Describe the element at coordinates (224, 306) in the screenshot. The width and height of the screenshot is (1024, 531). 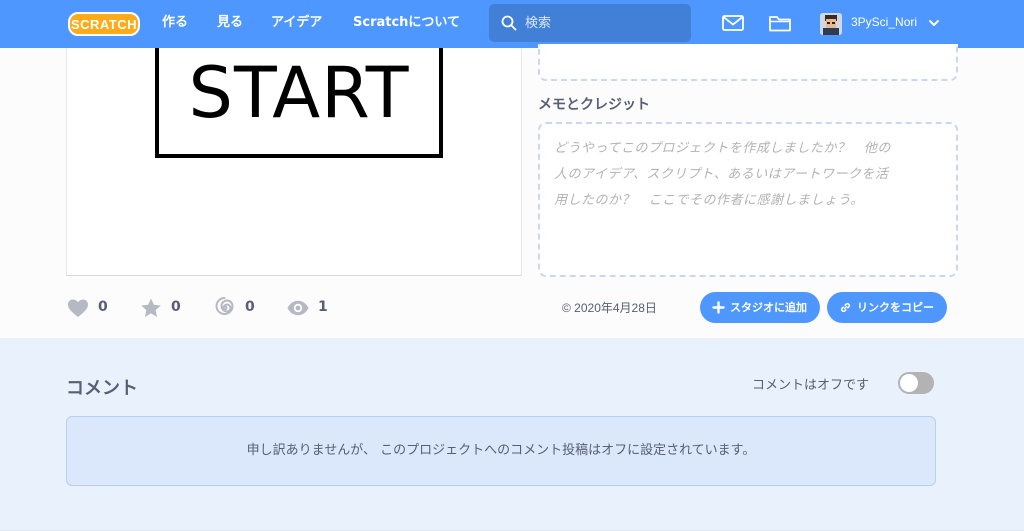
I see `remix-spiral-icon` at that location.